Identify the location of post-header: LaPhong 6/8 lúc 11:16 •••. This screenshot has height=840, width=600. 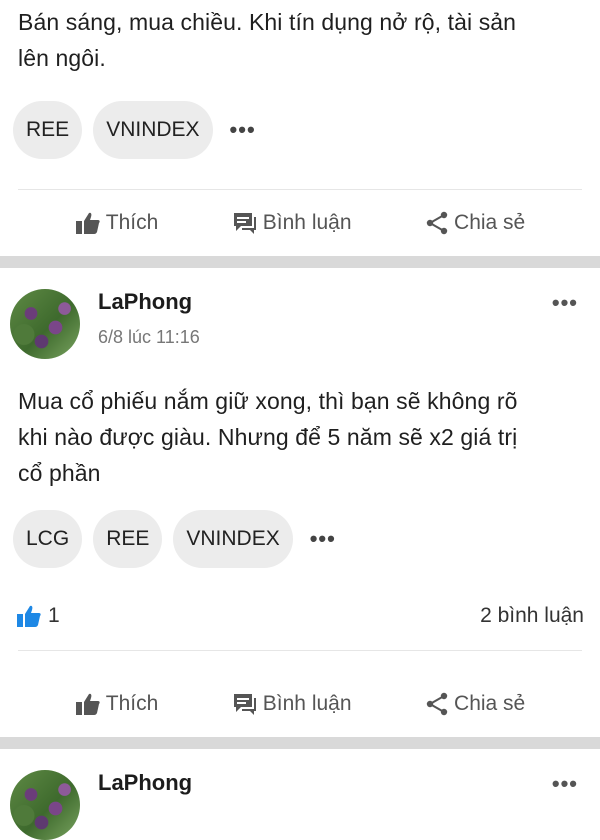
(300, 313).